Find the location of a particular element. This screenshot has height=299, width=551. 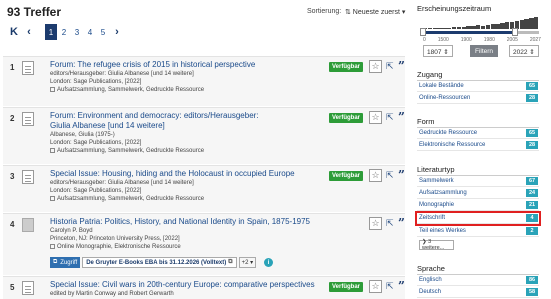

facet-item: Lokale Bestände 65 is located at coordinates (478, 86).